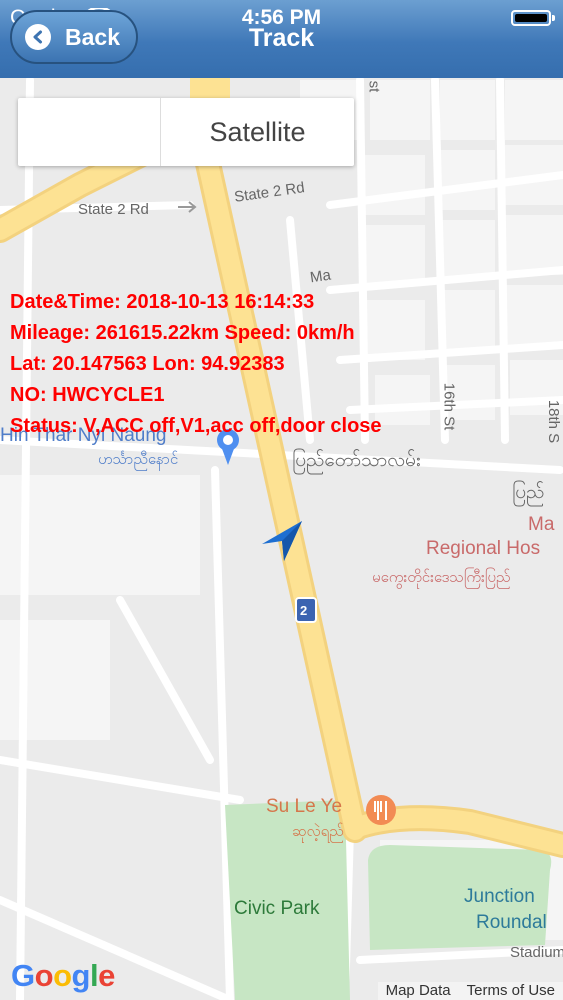 This screenshot has height=1000, width=563. What do you see at coordinates (196, 426) in the screenshot?
I see `info-status: Status: V,ACC off,V1,acc off,door close` at bounding box center [196, 426].